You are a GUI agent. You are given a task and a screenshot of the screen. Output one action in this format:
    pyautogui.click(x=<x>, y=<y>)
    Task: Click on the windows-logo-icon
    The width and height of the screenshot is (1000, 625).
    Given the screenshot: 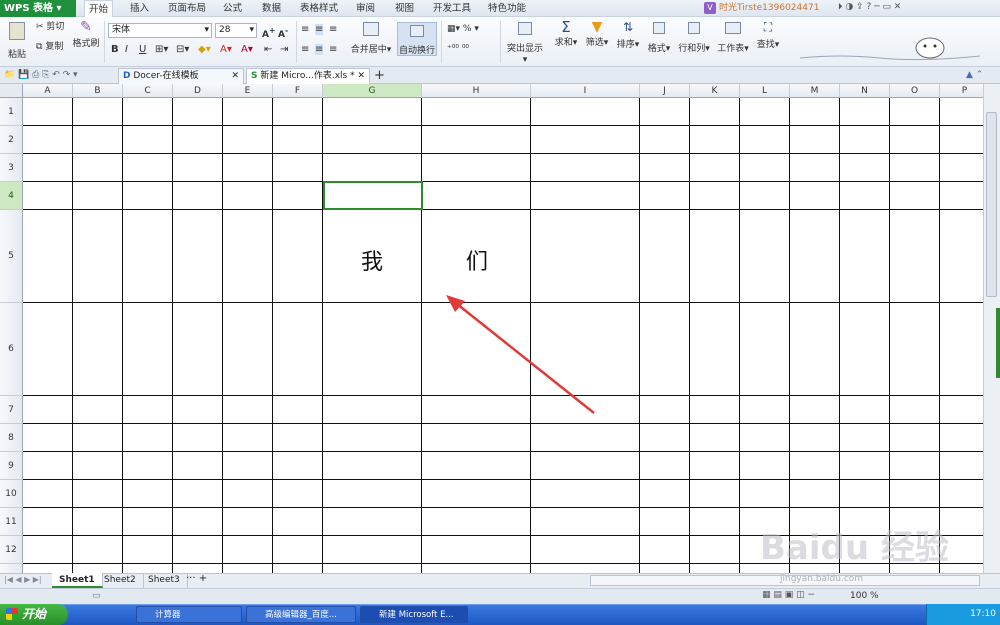 What is the action you would take?
    pyautogui.click(x=12, y=614)
    